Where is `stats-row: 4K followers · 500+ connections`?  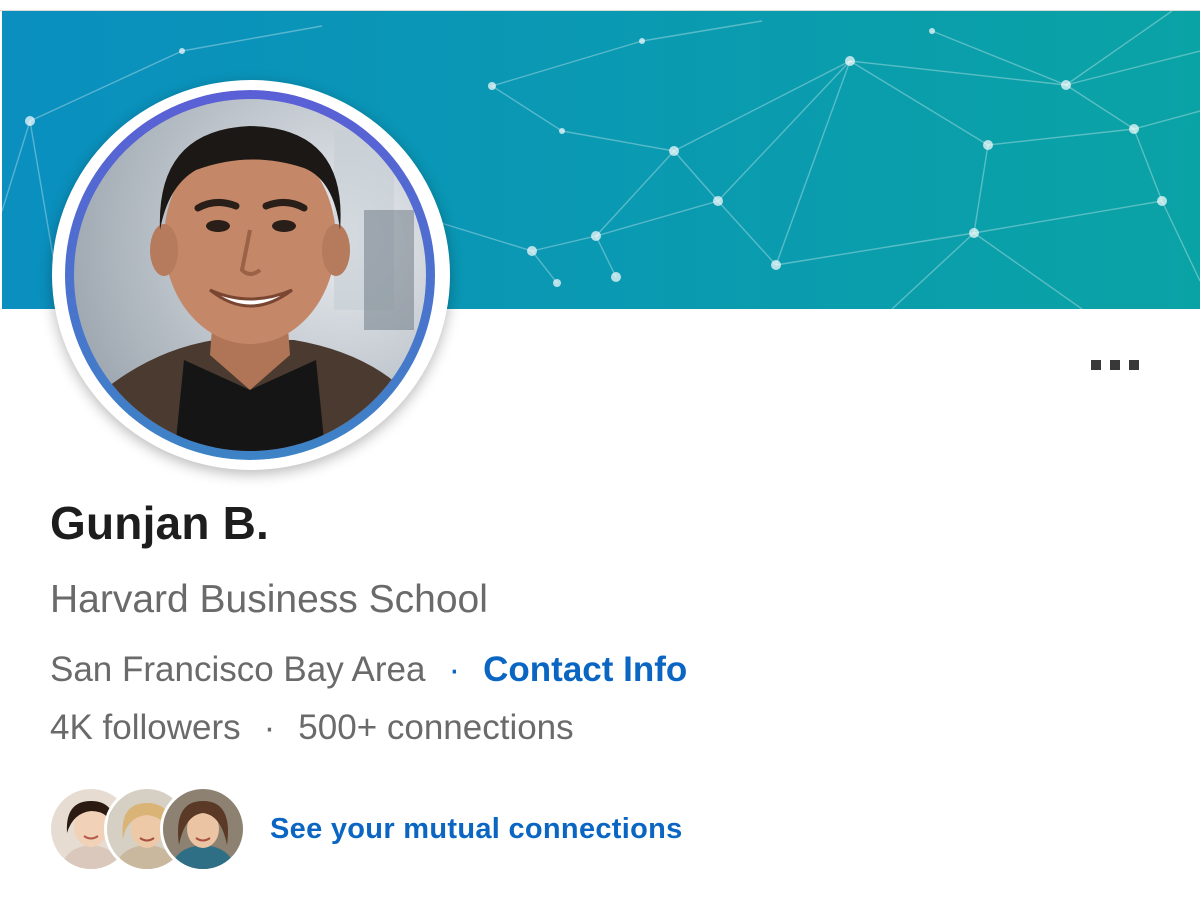 stats-row: 4K followers · 500+ connections is located at coordinates (312, 728).